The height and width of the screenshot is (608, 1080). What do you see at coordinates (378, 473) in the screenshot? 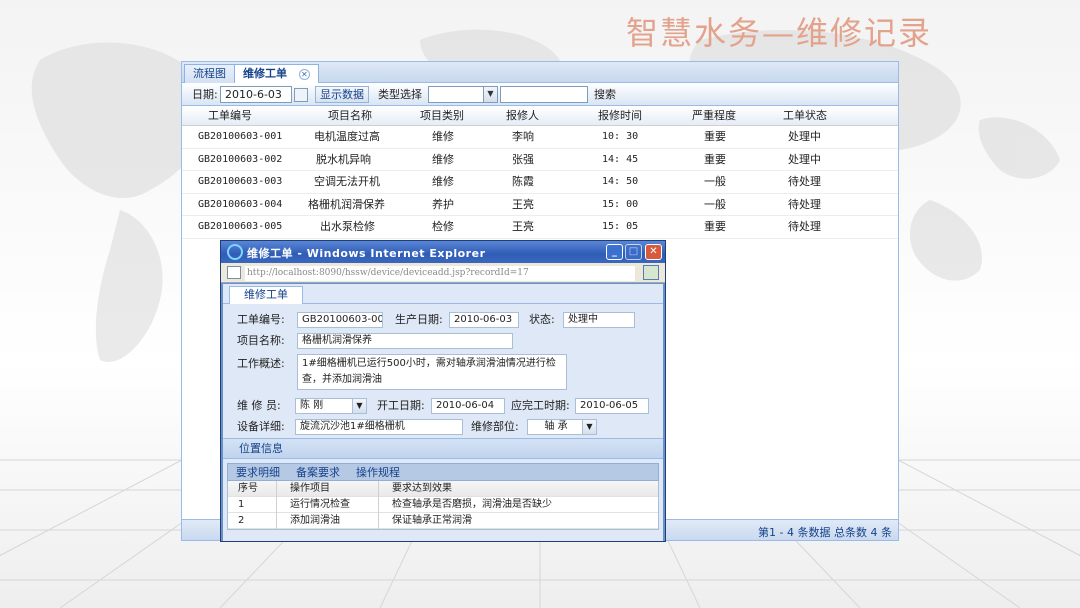
I see `tab-operating-procedures: 操作规程` at bounding box center [378, 473].